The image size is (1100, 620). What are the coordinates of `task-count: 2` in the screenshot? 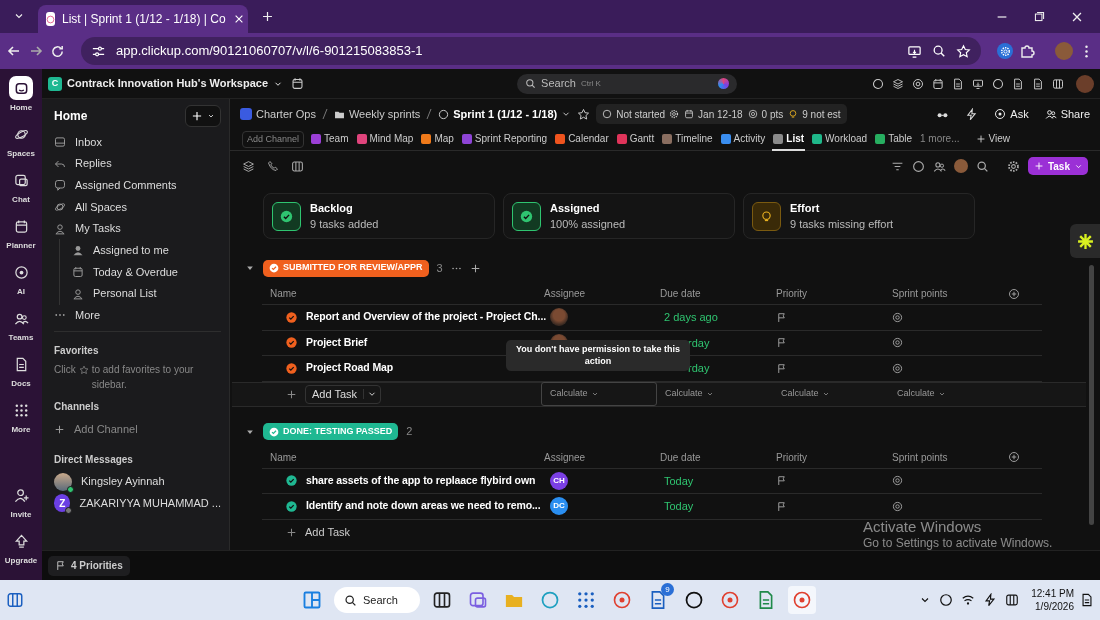 It's located at (409, 432).